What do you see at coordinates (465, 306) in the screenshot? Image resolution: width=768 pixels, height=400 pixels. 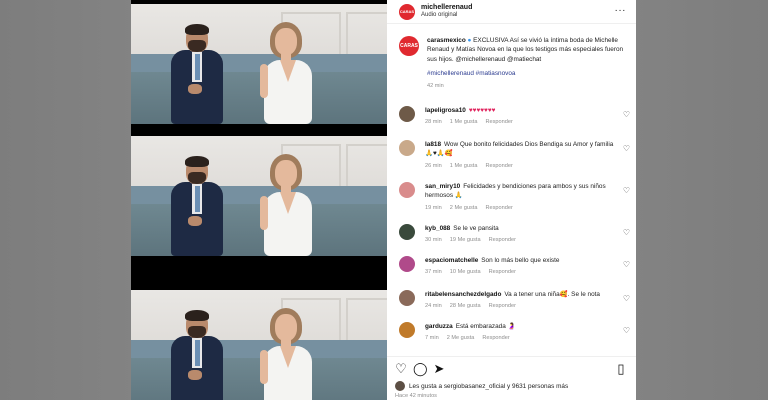 I see `comment-likes: 28 Me gusta` at bounding box center [465, 306].